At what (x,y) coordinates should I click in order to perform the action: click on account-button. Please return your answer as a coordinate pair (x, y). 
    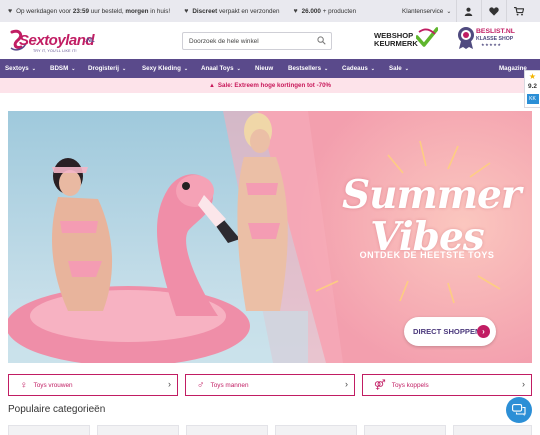
    Looking at the image, I should click on (468, 11).